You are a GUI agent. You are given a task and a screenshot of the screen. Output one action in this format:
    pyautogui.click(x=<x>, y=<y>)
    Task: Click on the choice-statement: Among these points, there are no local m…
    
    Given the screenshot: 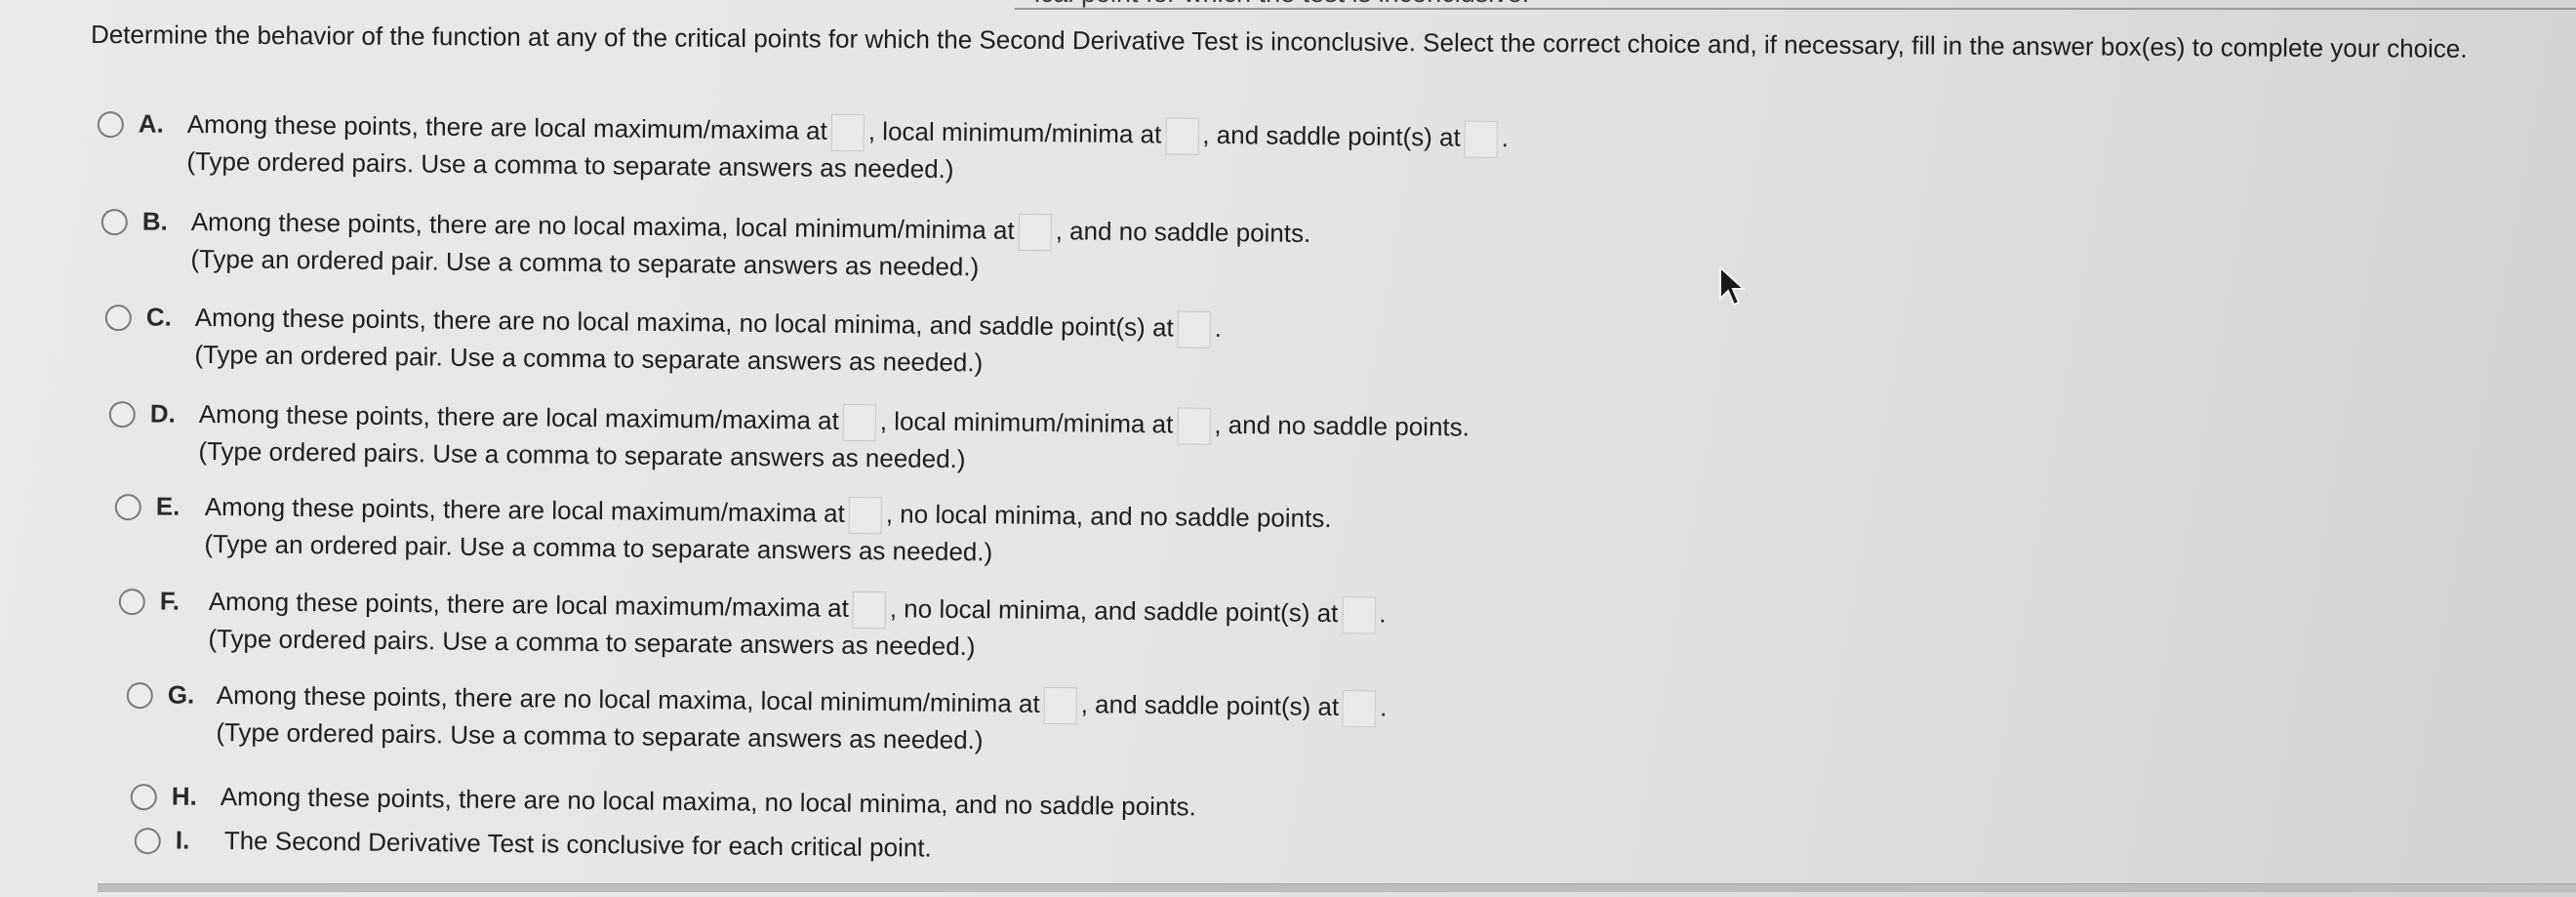 What is the action you would take?
    pyautogui.click(x=708, y=803)
    